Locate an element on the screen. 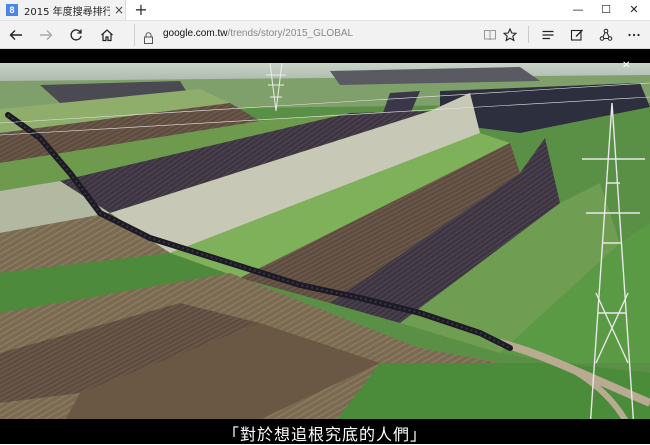 Image resolution: width=650 pixels, height=445 pixels. back-arrow-icon is located at coordinates (15, 35).